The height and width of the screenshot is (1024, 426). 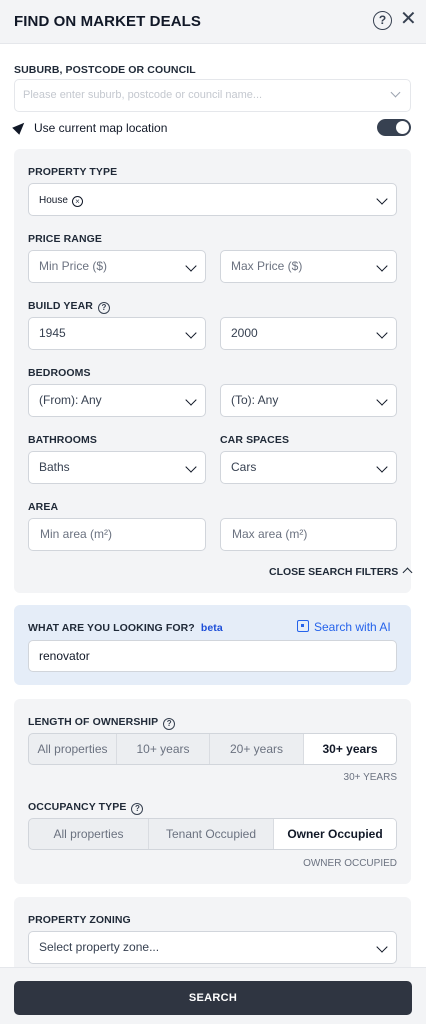 What do you see at coordinates (77, 807) in the screenshot?
I see `occupancy-type-label-text: OCCUPANCY TYPE` at bounding box center [77, 807].